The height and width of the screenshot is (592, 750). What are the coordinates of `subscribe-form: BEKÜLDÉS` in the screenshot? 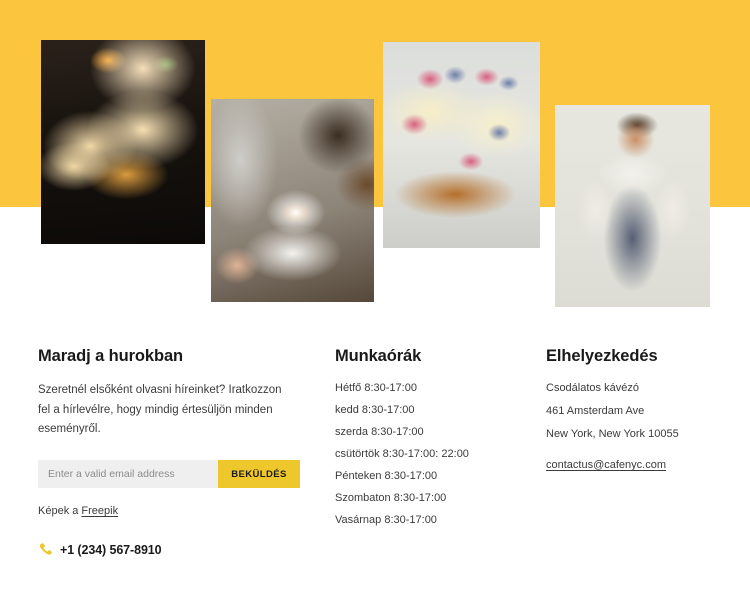 It's located at (169, 474).